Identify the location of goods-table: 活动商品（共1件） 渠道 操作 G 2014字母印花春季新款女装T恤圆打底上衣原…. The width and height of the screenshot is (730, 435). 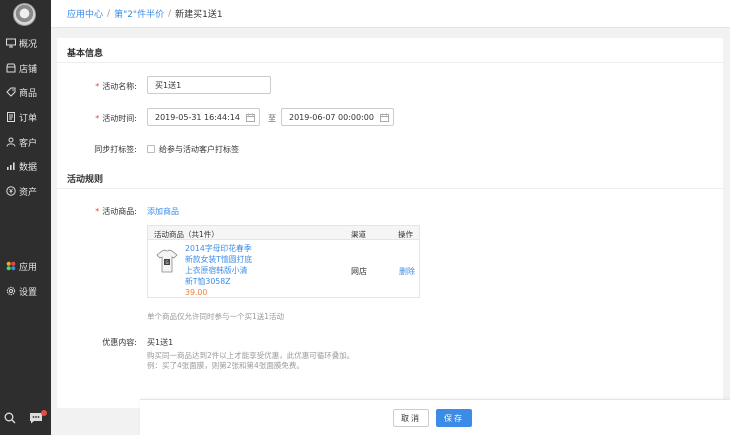
(283, 261).